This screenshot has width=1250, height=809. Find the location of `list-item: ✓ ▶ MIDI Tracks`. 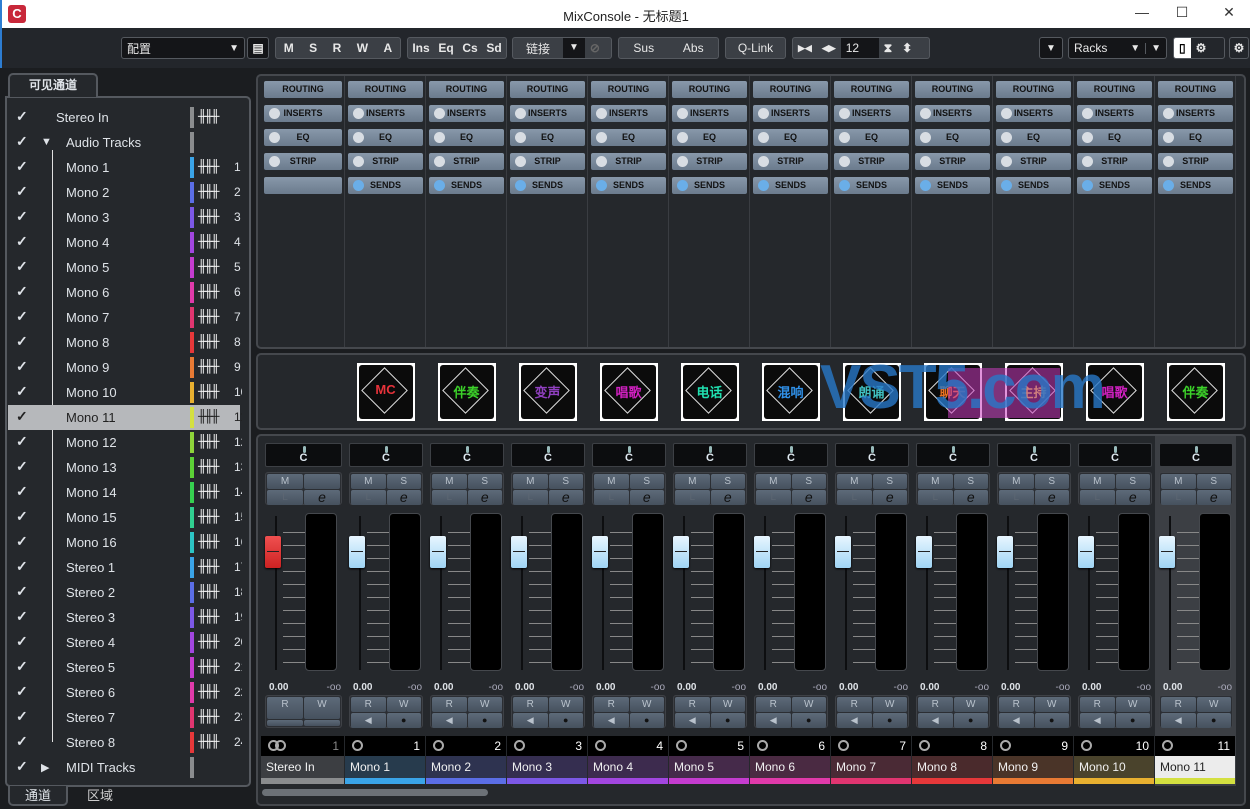

list-item: ✓ ▶ MIDI Tracks is located at coordinates (124, 767).